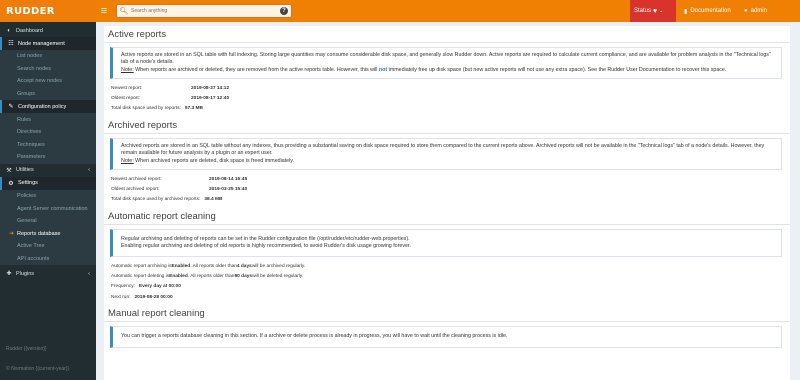 This screenshot has width=800, height=380. Describe the element at coordinates (48, 246) in the screenshot. I see `sidebar-subitem-active-tree: Active Tree` at that location.